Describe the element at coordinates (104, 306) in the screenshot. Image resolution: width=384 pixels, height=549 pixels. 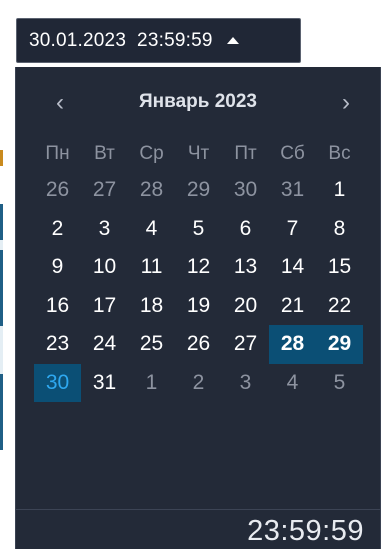
I see `day-cell: 17` at that location.